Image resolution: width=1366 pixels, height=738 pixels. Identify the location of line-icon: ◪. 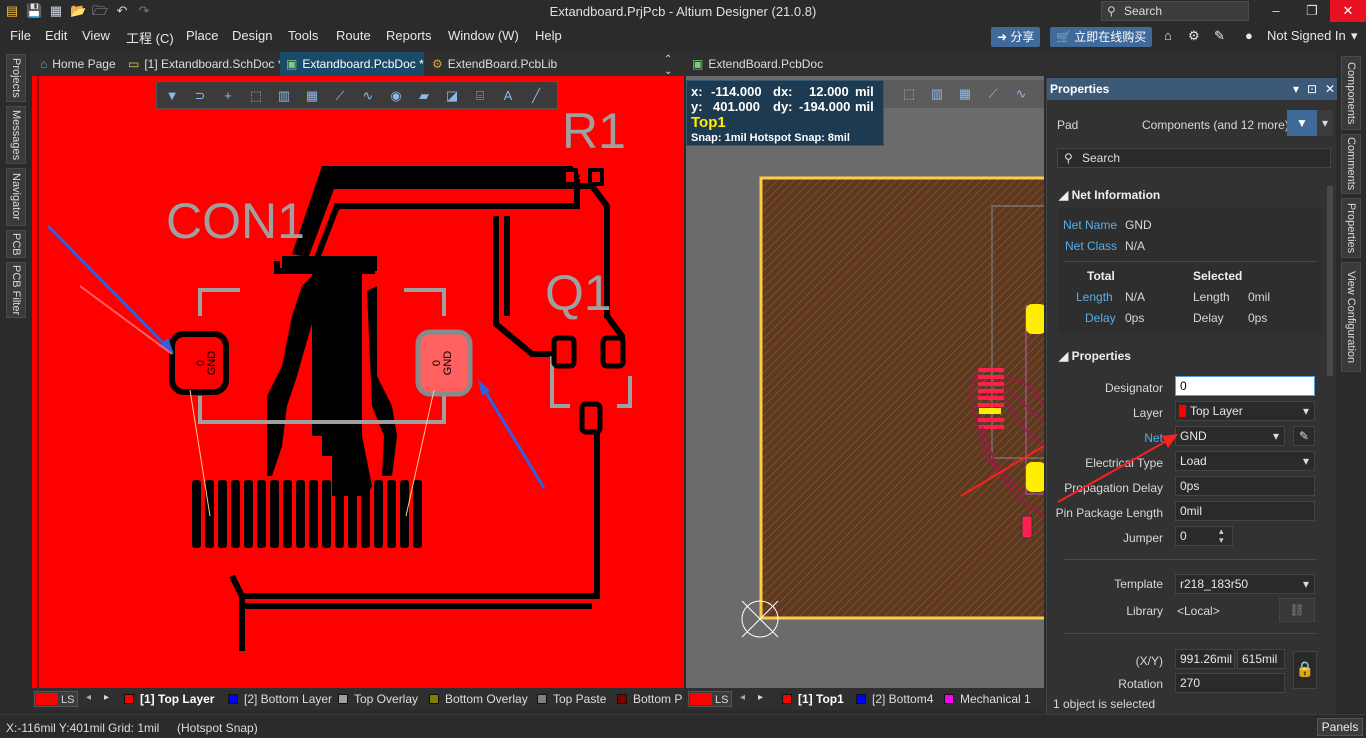
(452, 96).